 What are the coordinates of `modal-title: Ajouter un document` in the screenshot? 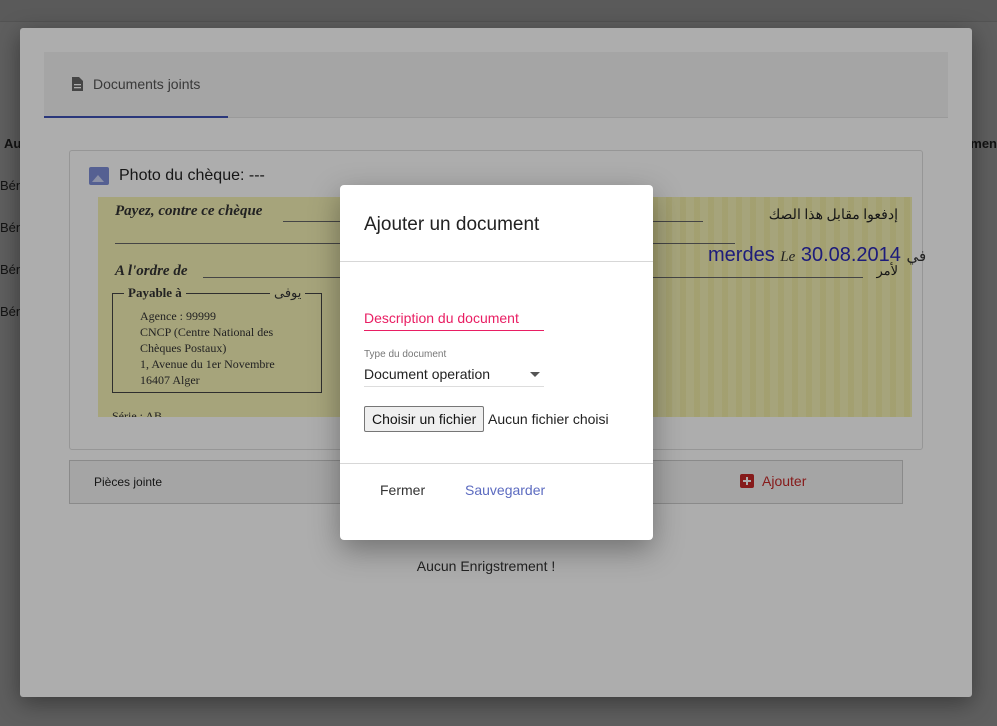 It's located at (452, 224).